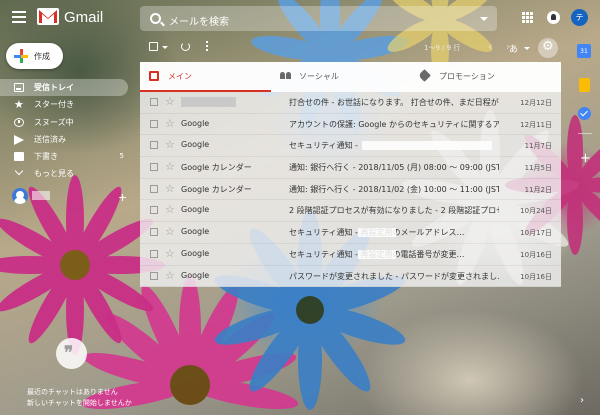  What do you see at coordinates (71, 353) in the screenshot?
I see `chat-quote-icon: ❞` at bounding box center [71, 353].